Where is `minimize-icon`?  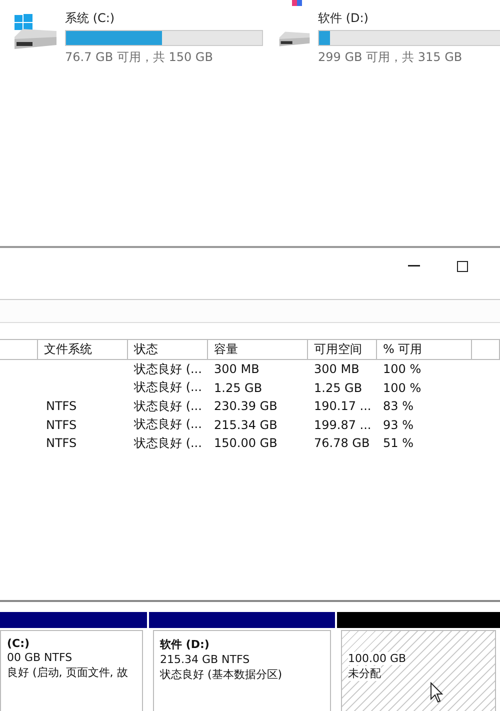 minimize-icon is located at coordinates (414, 266).